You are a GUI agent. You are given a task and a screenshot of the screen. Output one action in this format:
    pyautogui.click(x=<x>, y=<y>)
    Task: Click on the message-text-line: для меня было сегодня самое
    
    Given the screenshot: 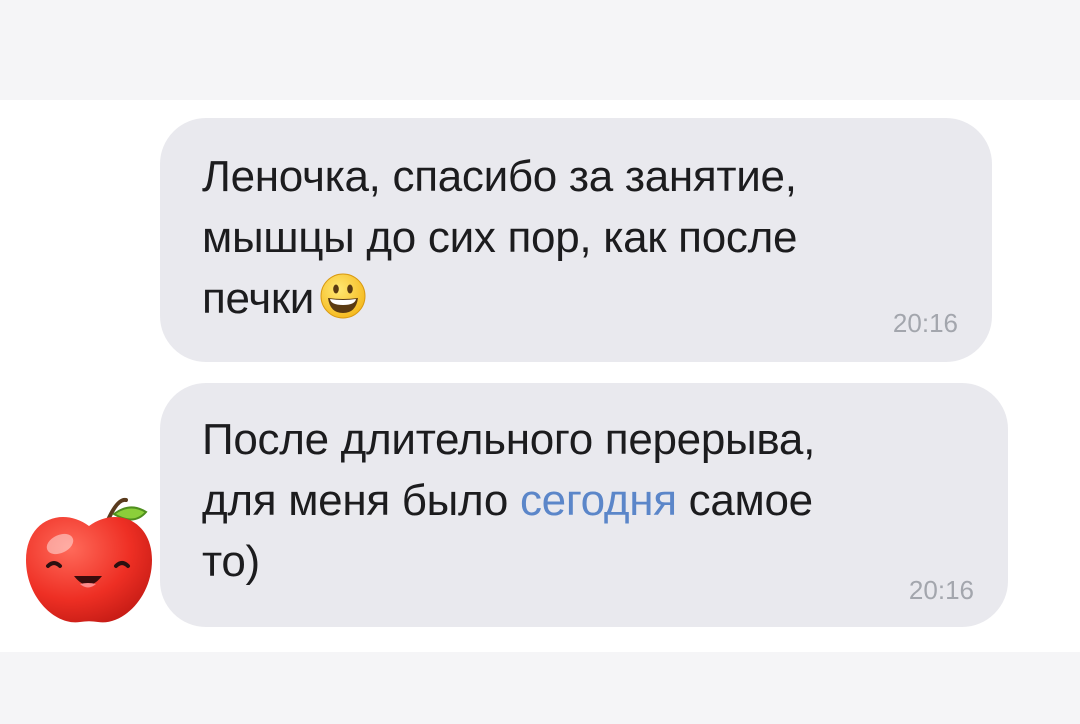 What is the action you would take?
    pyautogui.click(x=585, y=500)
    